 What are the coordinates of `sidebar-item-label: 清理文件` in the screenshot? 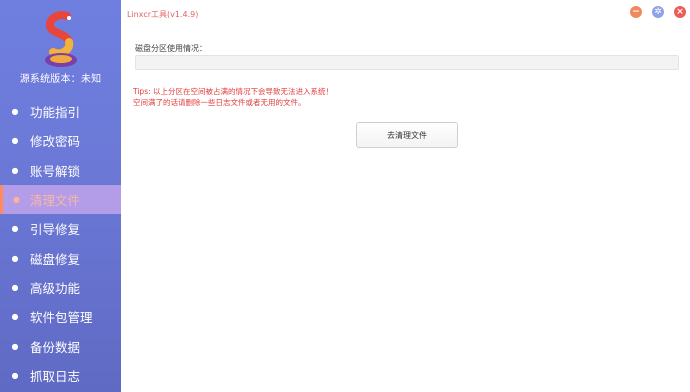 It's located at (55, 201).